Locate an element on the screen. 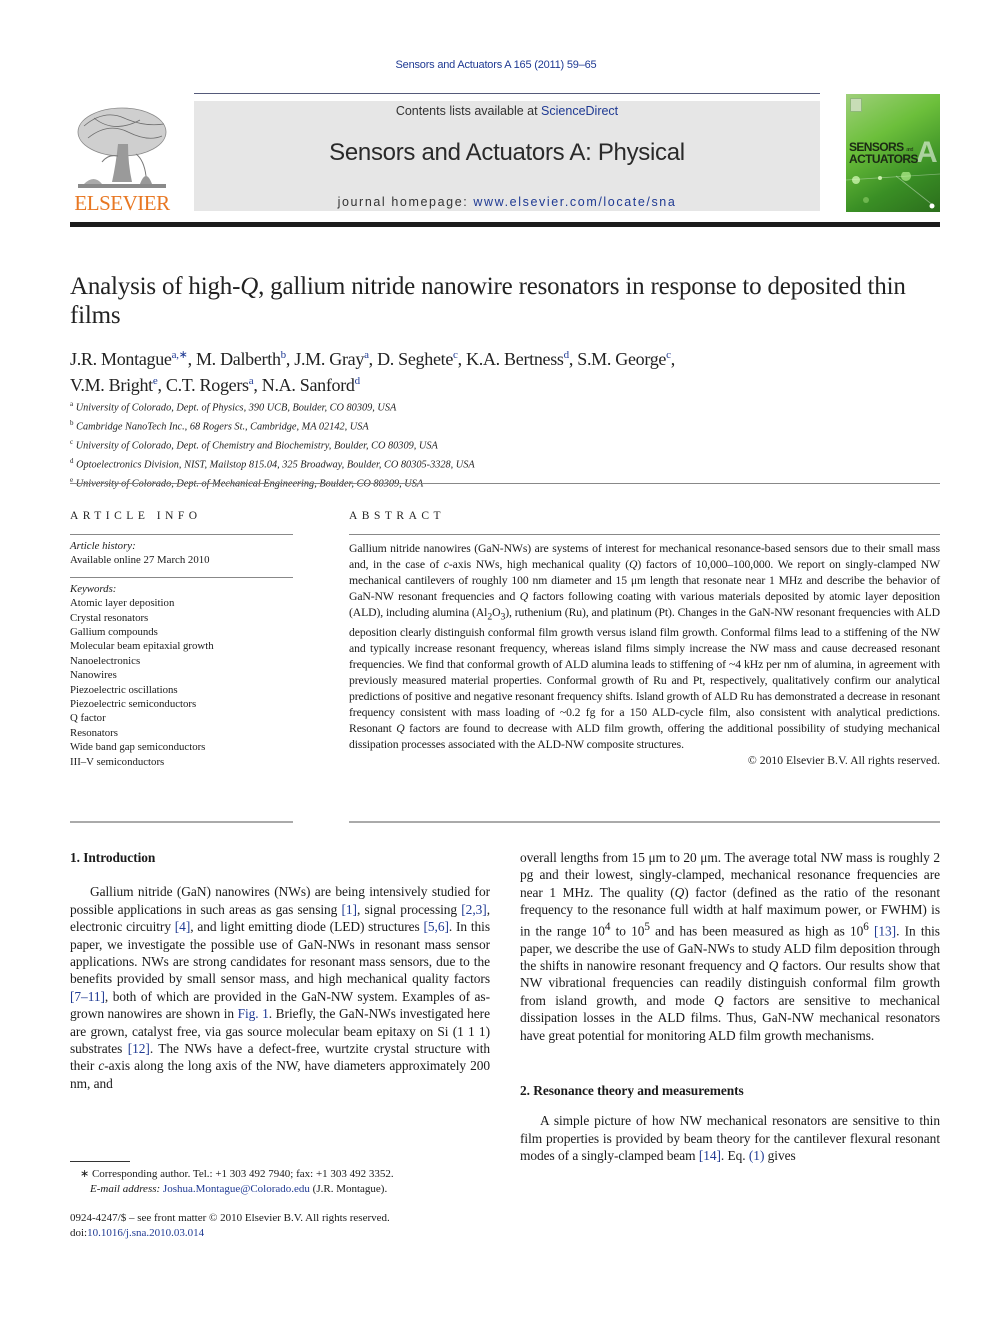 This screenshot has height=1323, width=992. section-heading-resonance: 2. Resonance theory and measurements is located at coordinates (632, 1090).